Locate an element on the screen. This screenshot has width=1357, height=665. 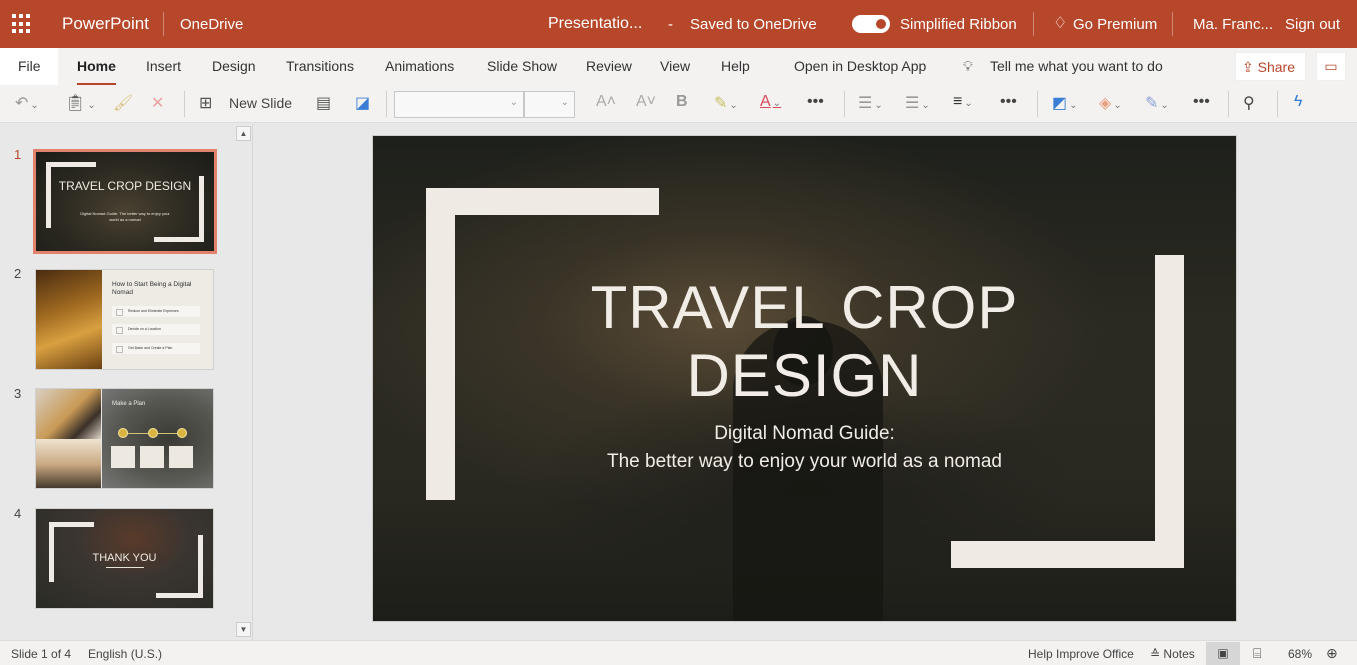
more-font-button: ••• is located at coordinates (815, 102).